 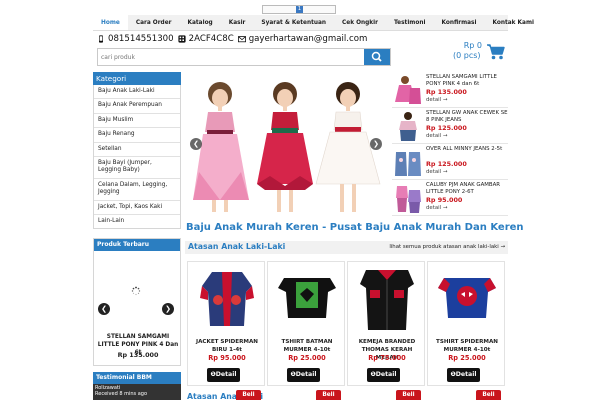 I want to click on mini-product-price: Rp 135.000, so click(x=446, y=92).